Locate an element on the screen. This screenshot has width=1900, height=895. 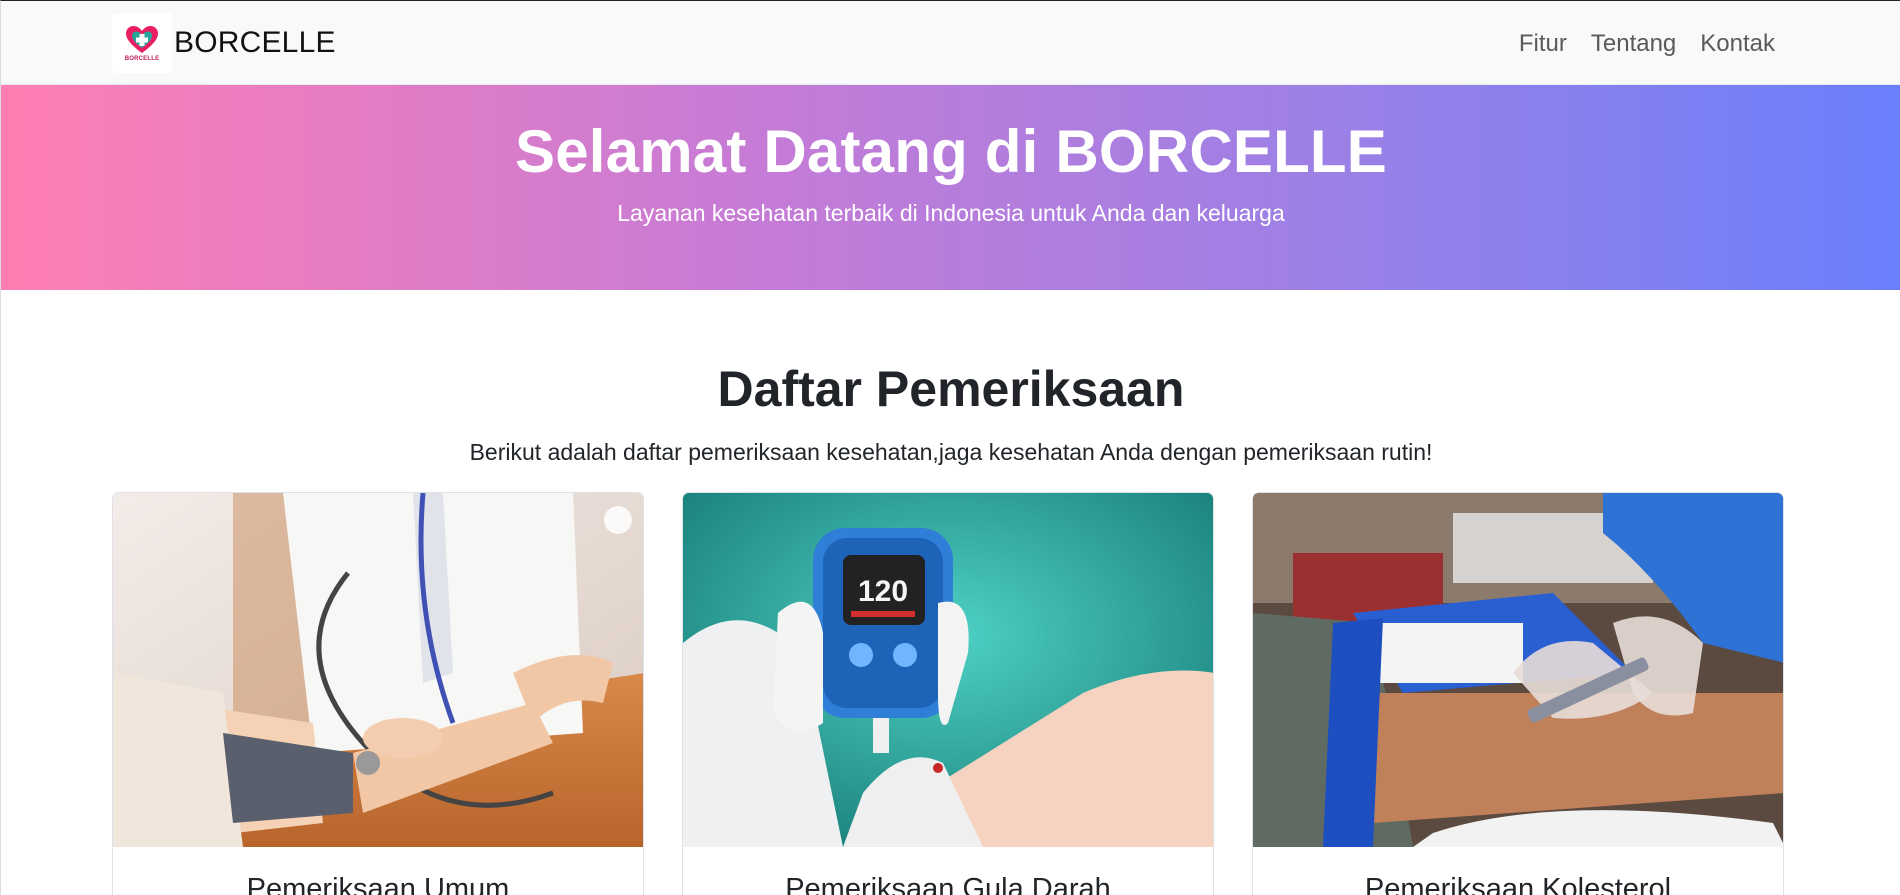
card-cholesterol: Pemeriksaan Kolesterol is located at coordinates (1518, 693).